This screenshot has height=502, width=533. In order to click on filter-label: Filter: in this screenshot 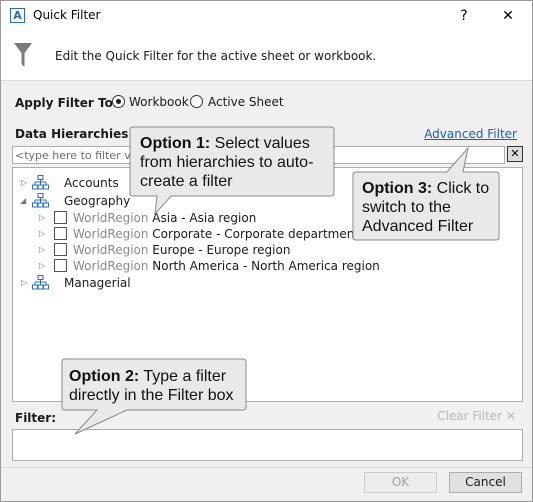, I will do `click(36, 418)`.